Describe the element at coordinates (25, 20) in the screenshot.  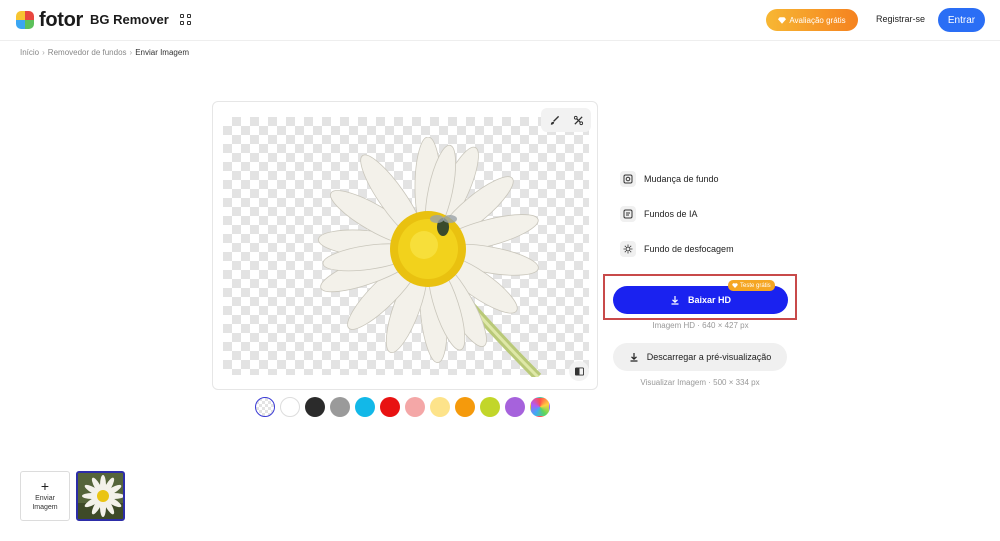
I see `logo-mark-icon` at that location.